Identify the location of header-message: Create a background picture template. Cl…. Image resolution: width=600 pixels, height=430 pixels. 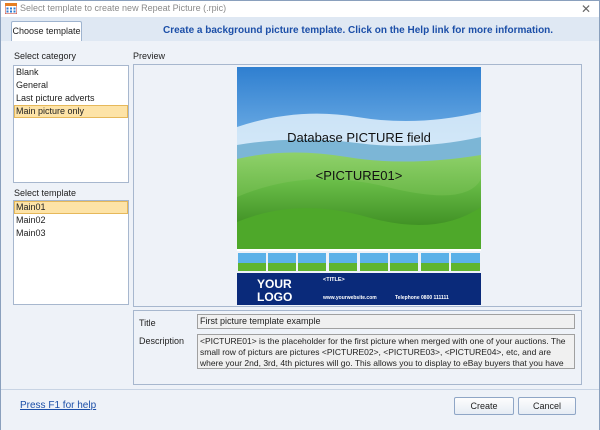
(358, 30).